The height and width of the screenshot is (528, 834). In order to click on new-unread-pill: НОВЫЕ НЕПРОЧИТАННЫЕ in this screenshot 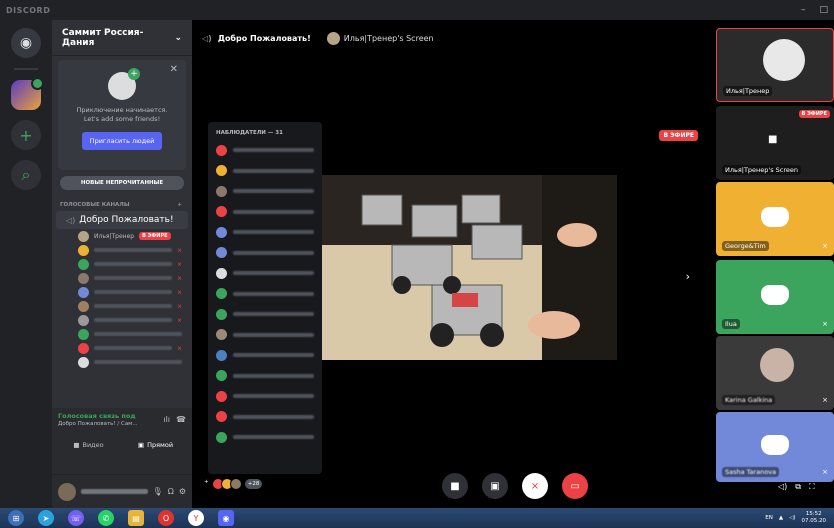, I will do `click(122, 183)`.